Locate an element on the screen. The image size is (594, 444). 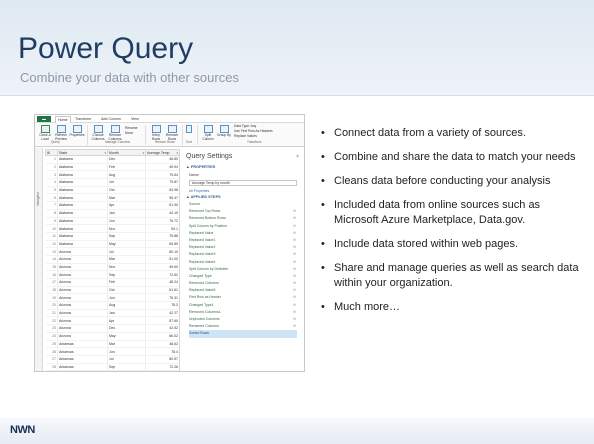
cell-average-temp: 63.98 is located at coordinates (162, 190).